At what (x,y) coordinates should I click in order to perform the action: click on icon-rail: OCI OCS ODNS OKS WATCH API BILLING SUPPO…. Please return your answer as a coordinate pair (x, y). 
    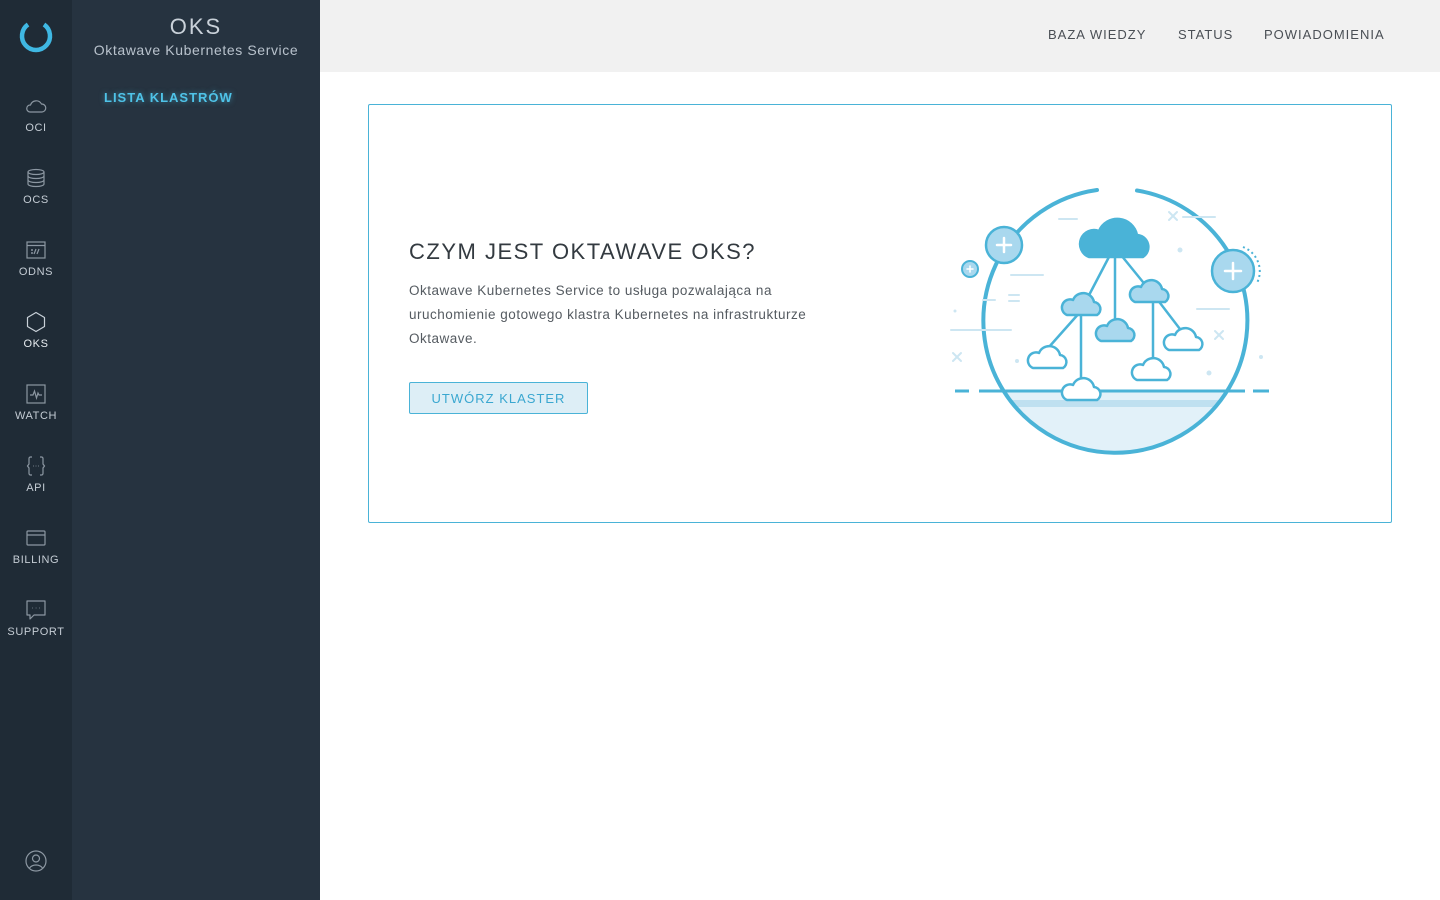
    Looking at the image, I should click on (36, 450).